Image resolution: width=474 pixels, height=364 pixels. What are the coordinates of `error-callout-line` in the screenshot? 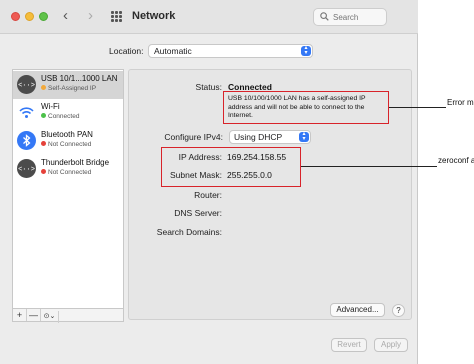 It's located at (417, 107).